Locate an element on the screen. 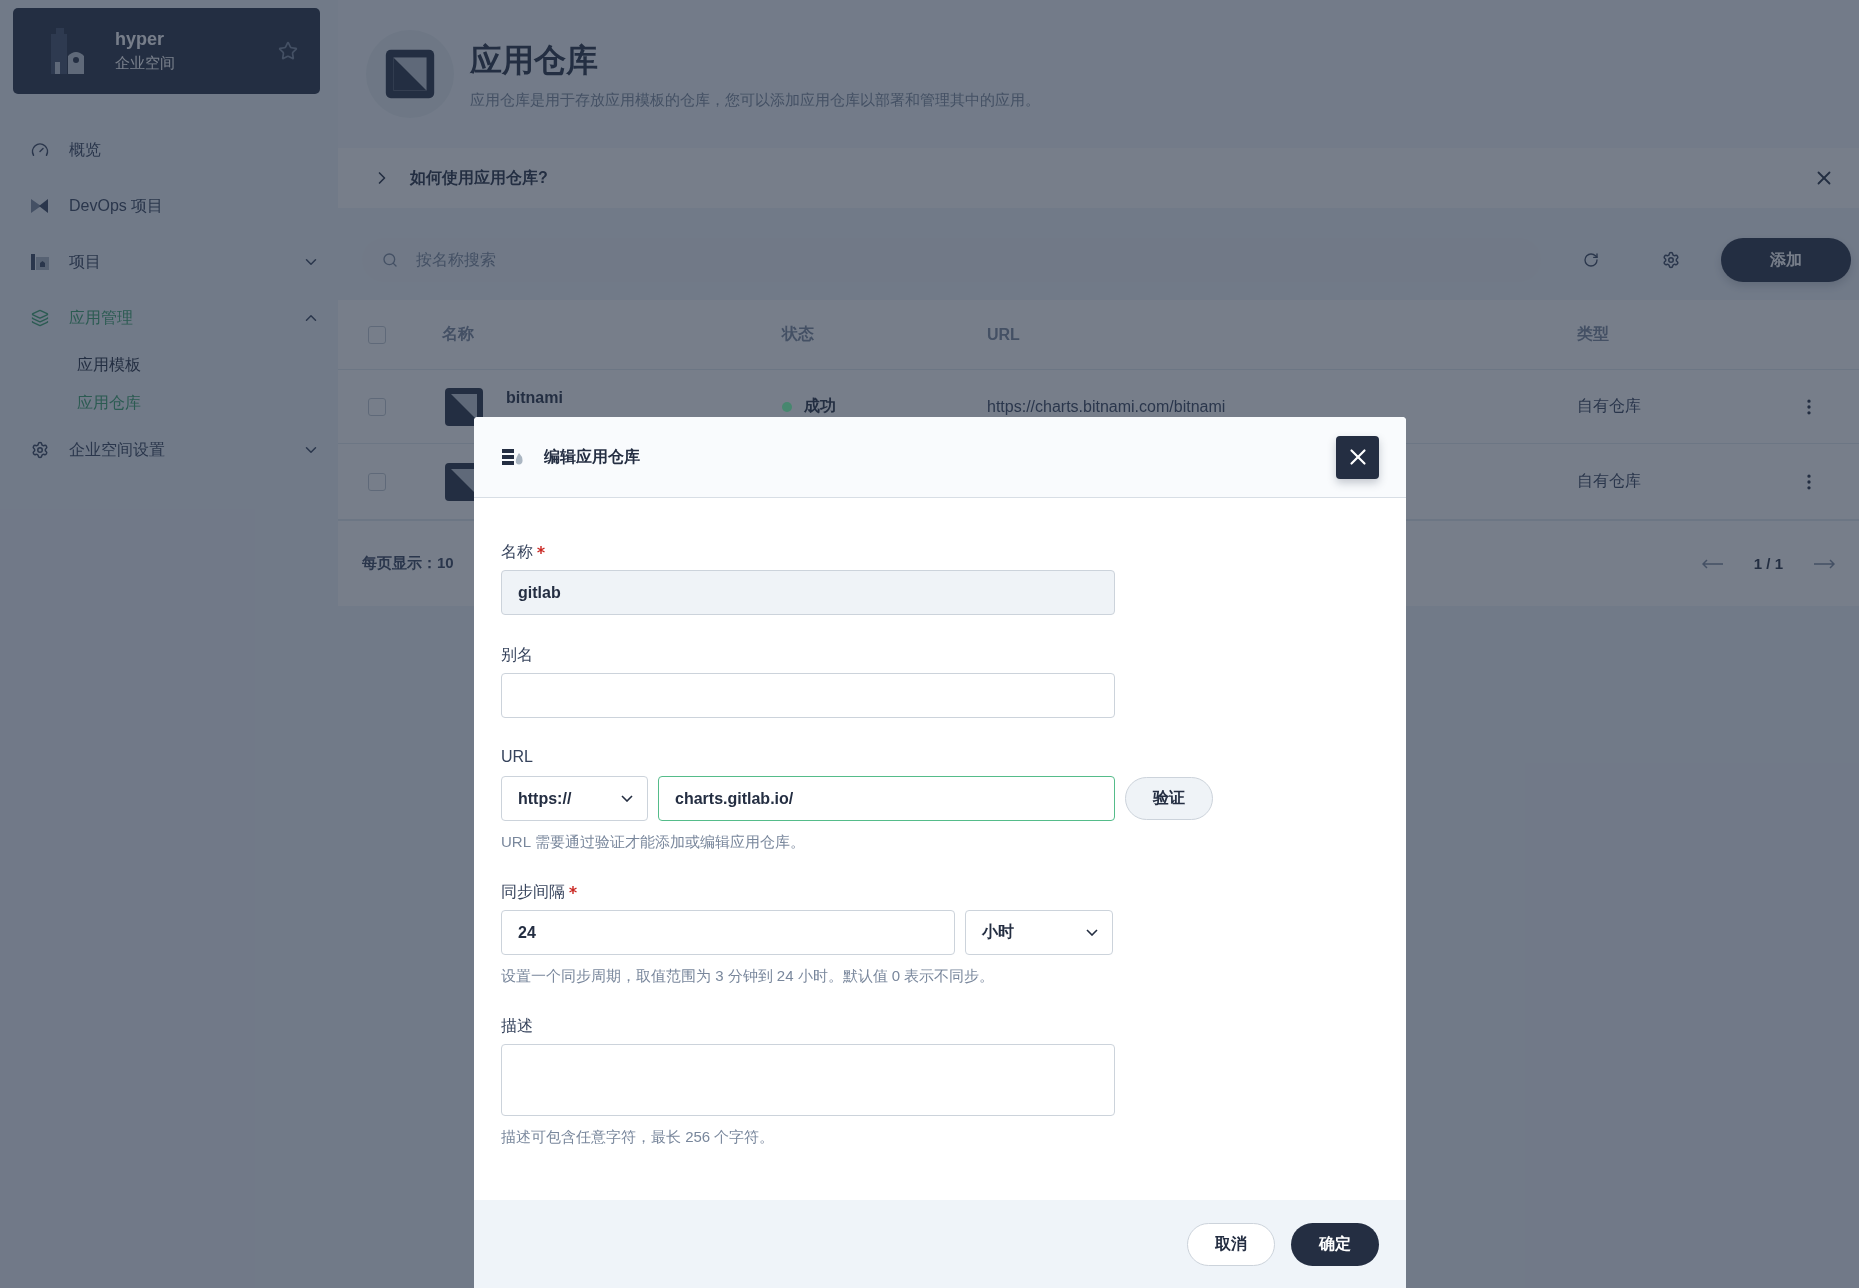 This screenshot has width=1859, height=1288. nav-item: DevOps 项目 is located at coordinates (175, 206).